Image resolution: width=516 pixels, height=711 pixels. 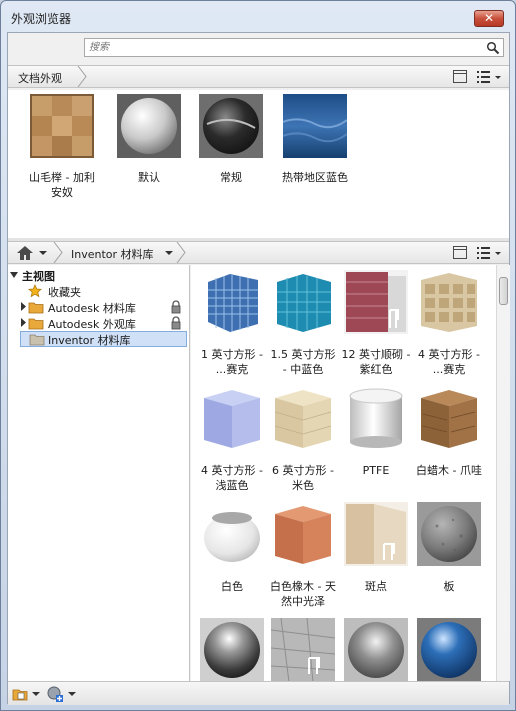 I want to click on material-tile: PTFE, so click(x=376, y=432).